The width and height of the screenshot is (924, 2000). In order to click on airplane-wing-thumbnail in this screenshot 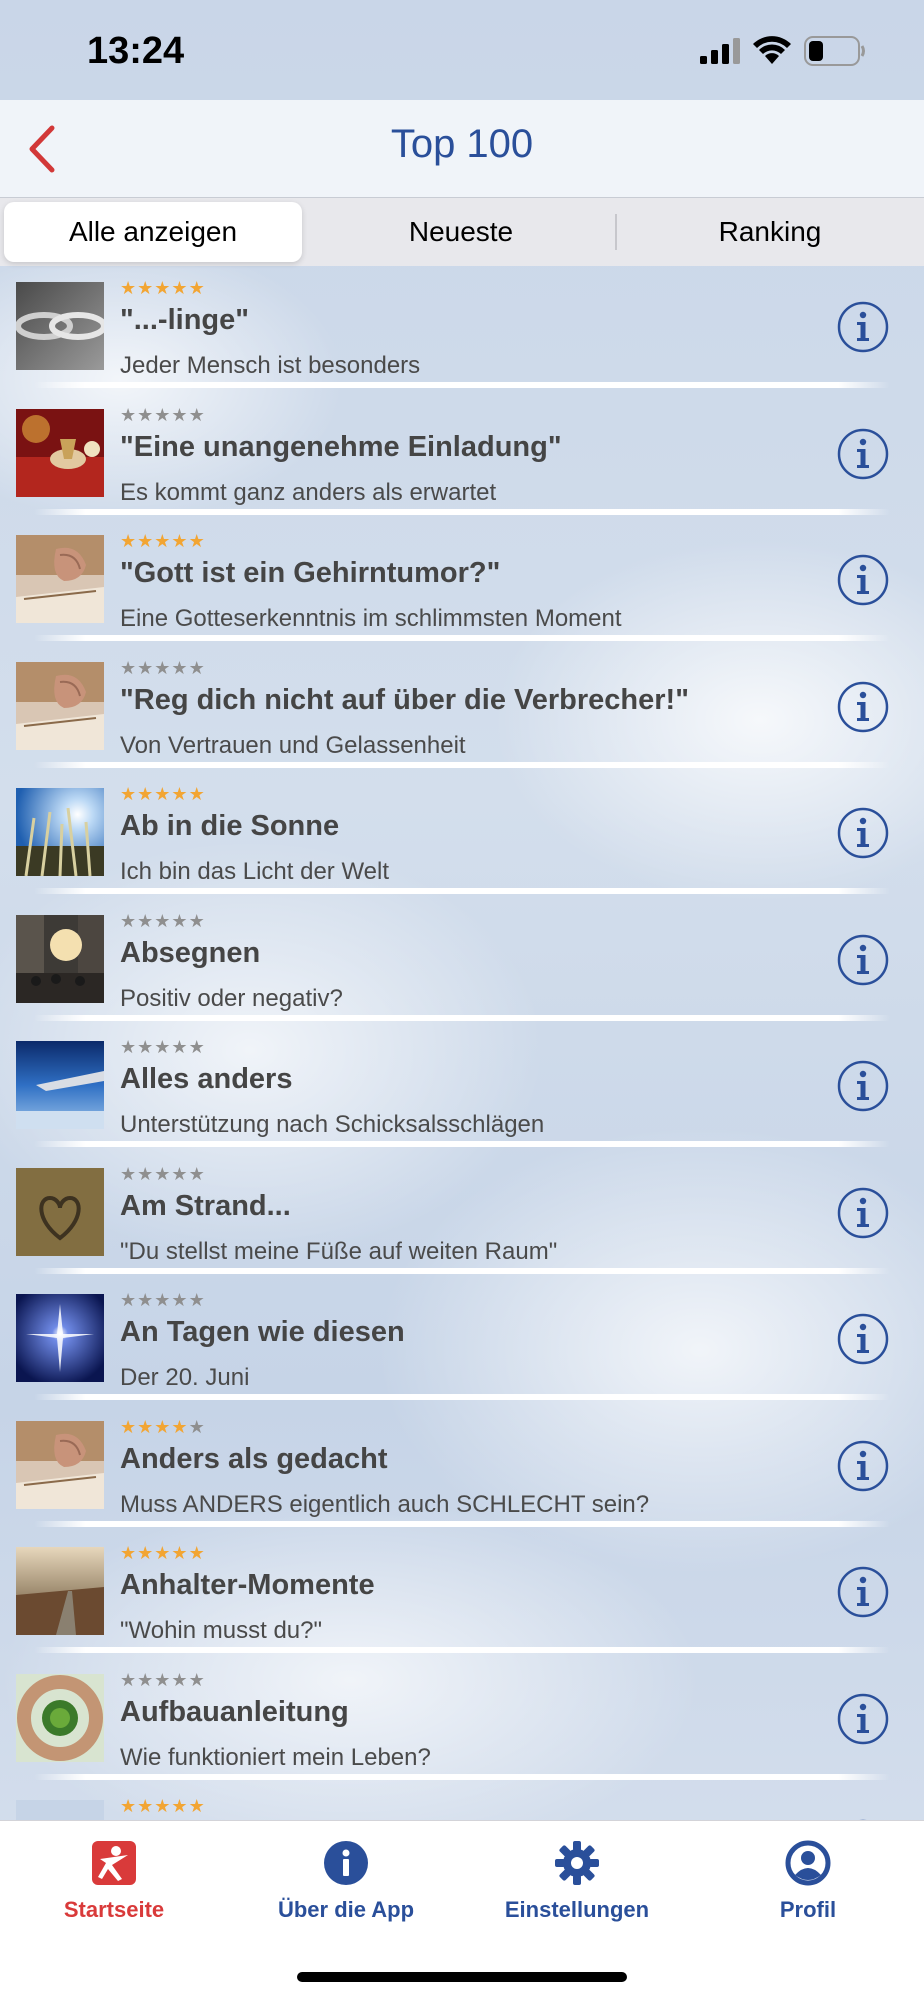, I will do `click(60, 1085)`.